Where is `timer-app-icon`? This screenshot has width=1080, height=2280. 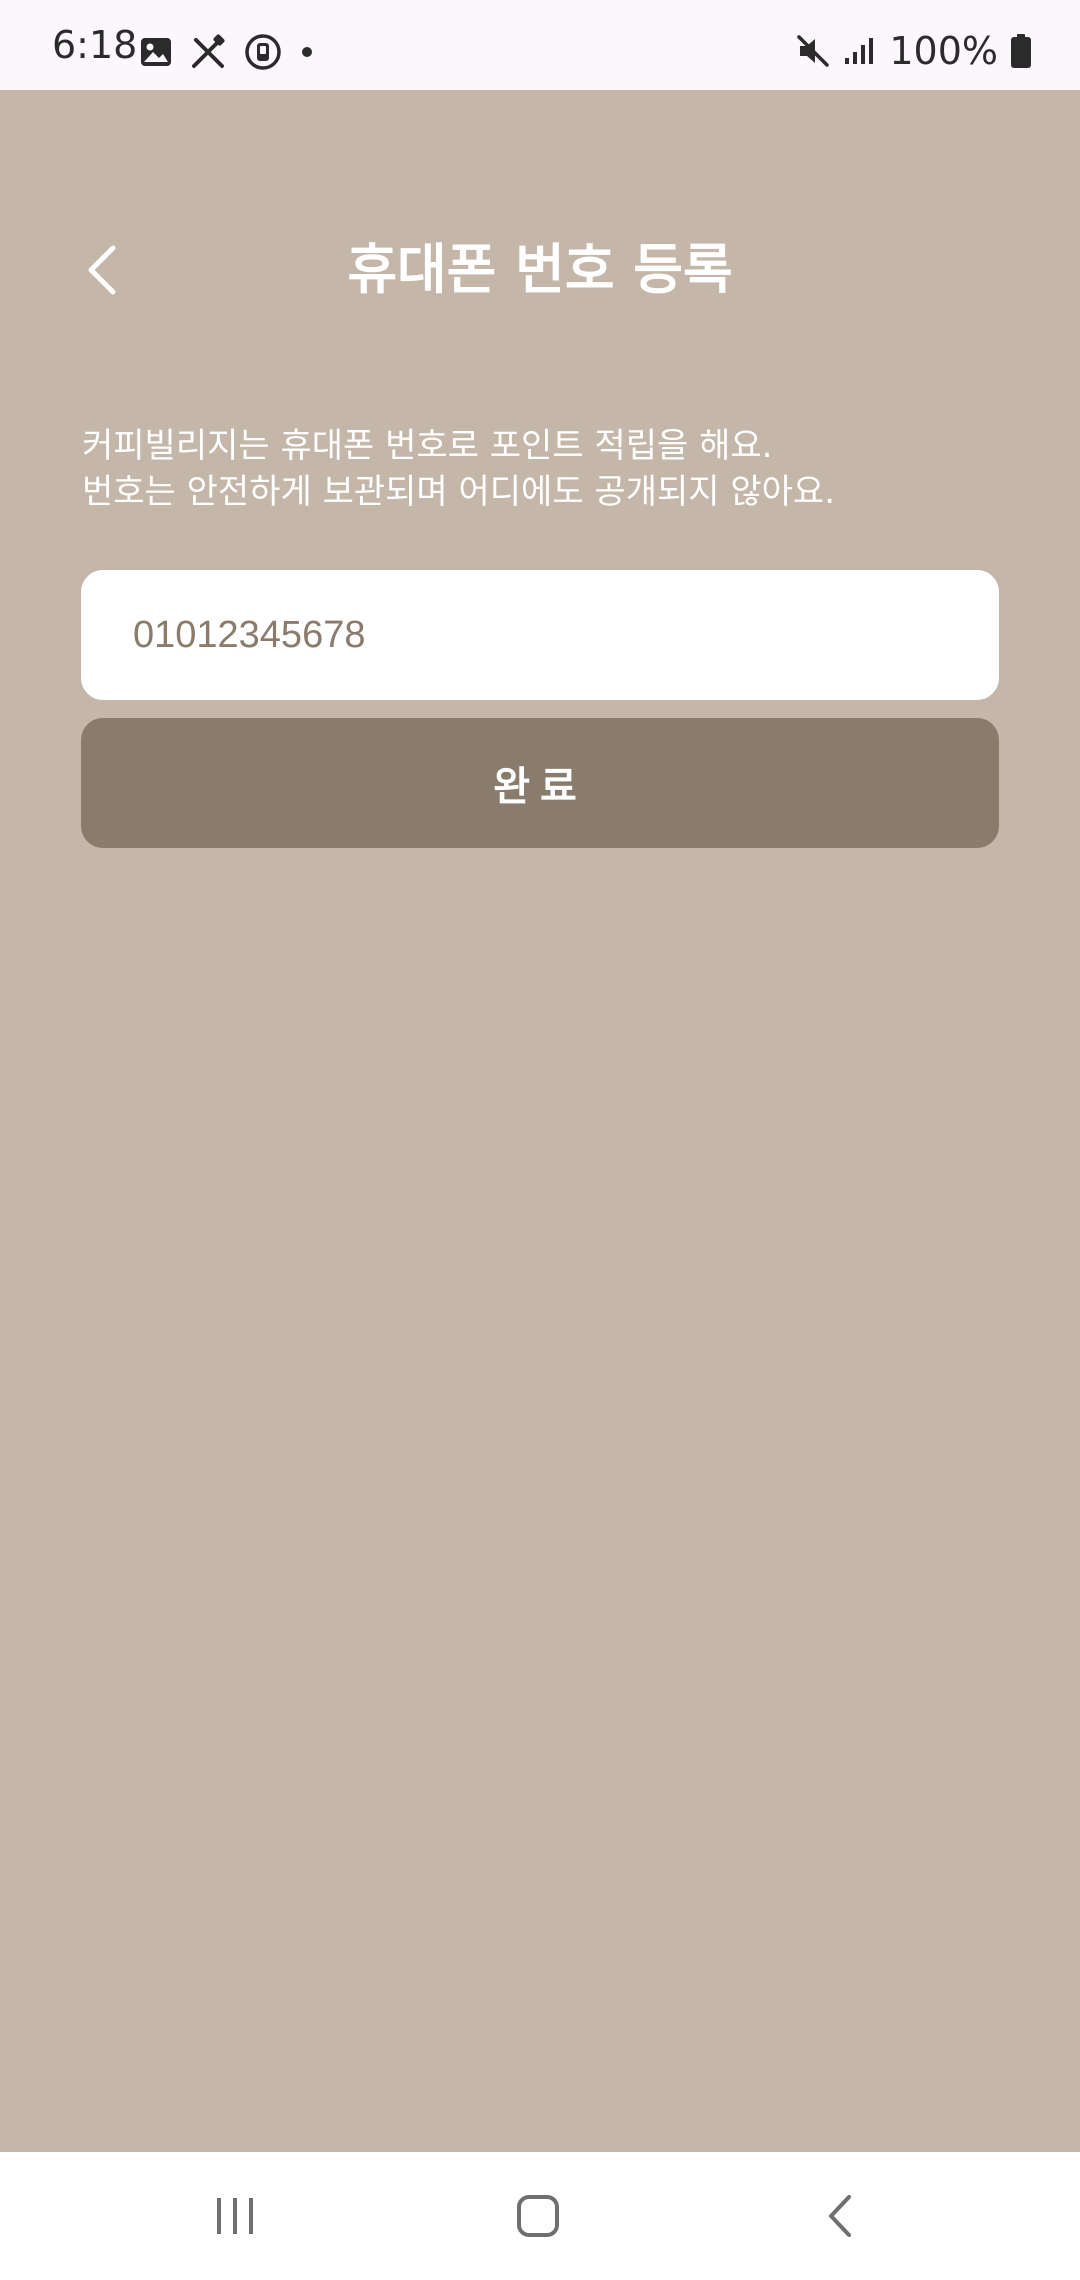 timer-app-icon is located at coordinates (263, 52).